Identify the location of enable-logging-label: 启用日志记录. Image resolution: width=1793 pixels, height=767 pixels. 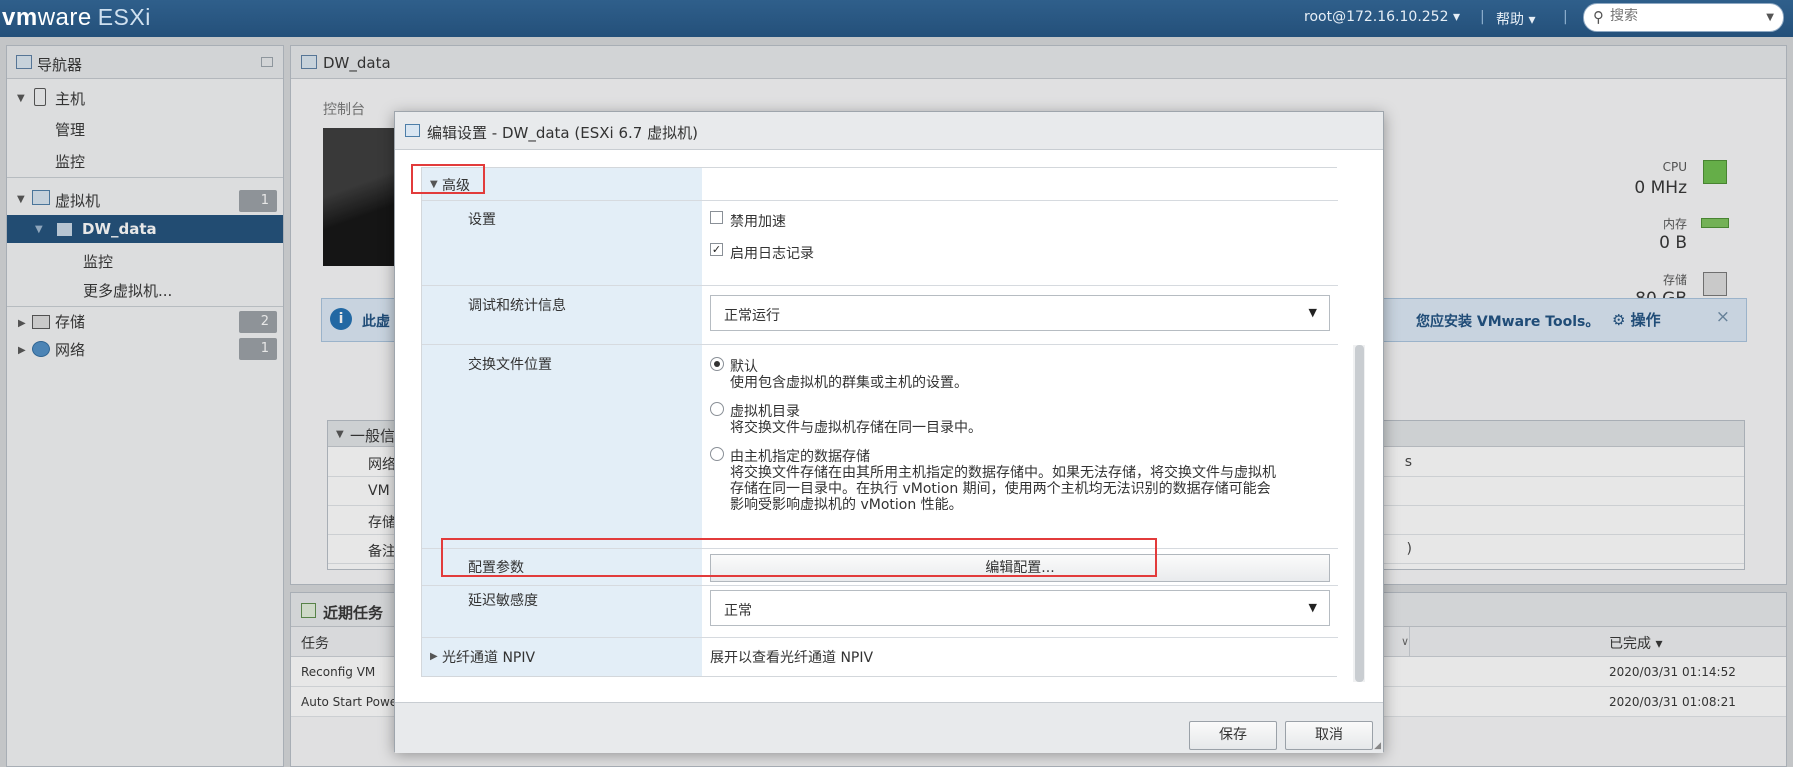
(772, 253).